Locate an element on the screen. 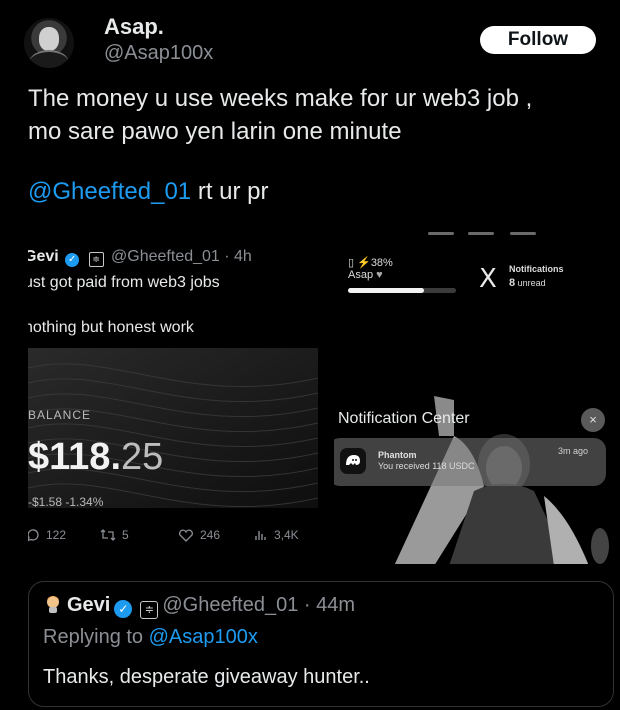 This screenshot has height=710, width=620. views-count: 3,4K is located at coordinates (286, 535).